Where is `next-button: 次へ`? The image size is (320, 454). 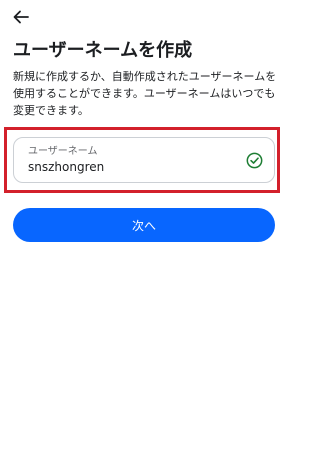
next-button: 次へ is located at coordinates (144, 225).